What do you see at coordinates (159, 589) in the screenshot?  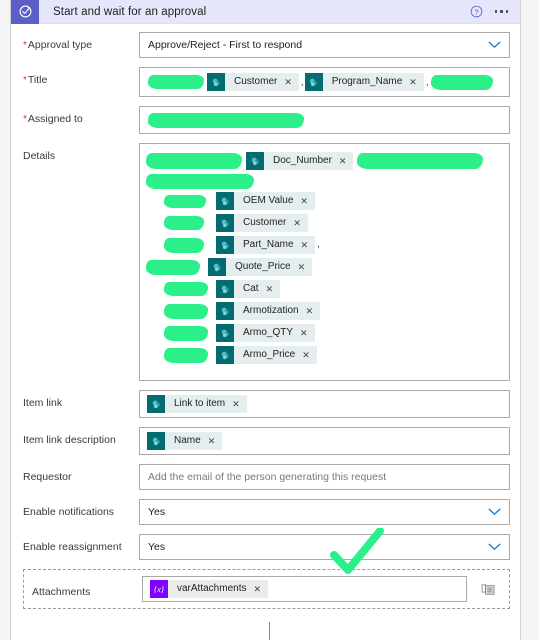 I see `variable-icon: {x}` at bounding box center [159, 589].